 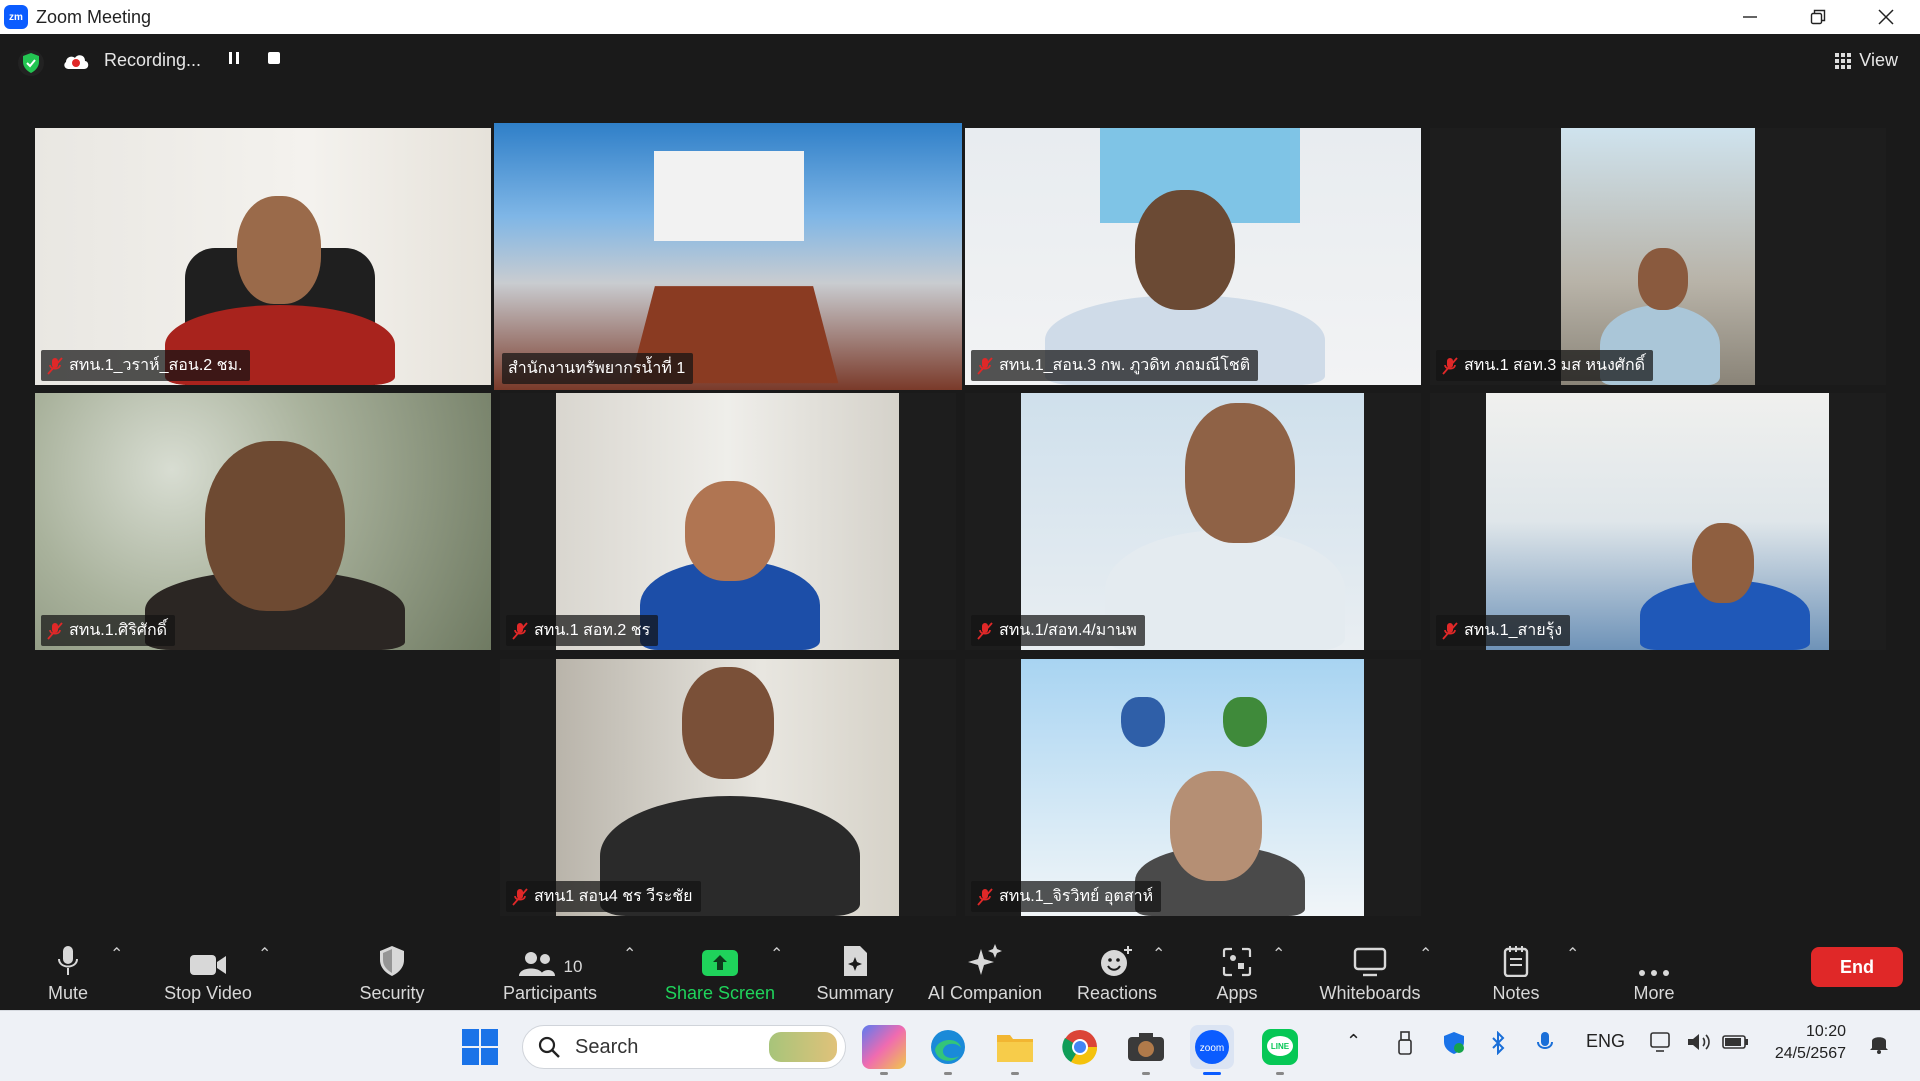 I want to click on participants-options-caret: ⌃, so click(x=629, y=954).